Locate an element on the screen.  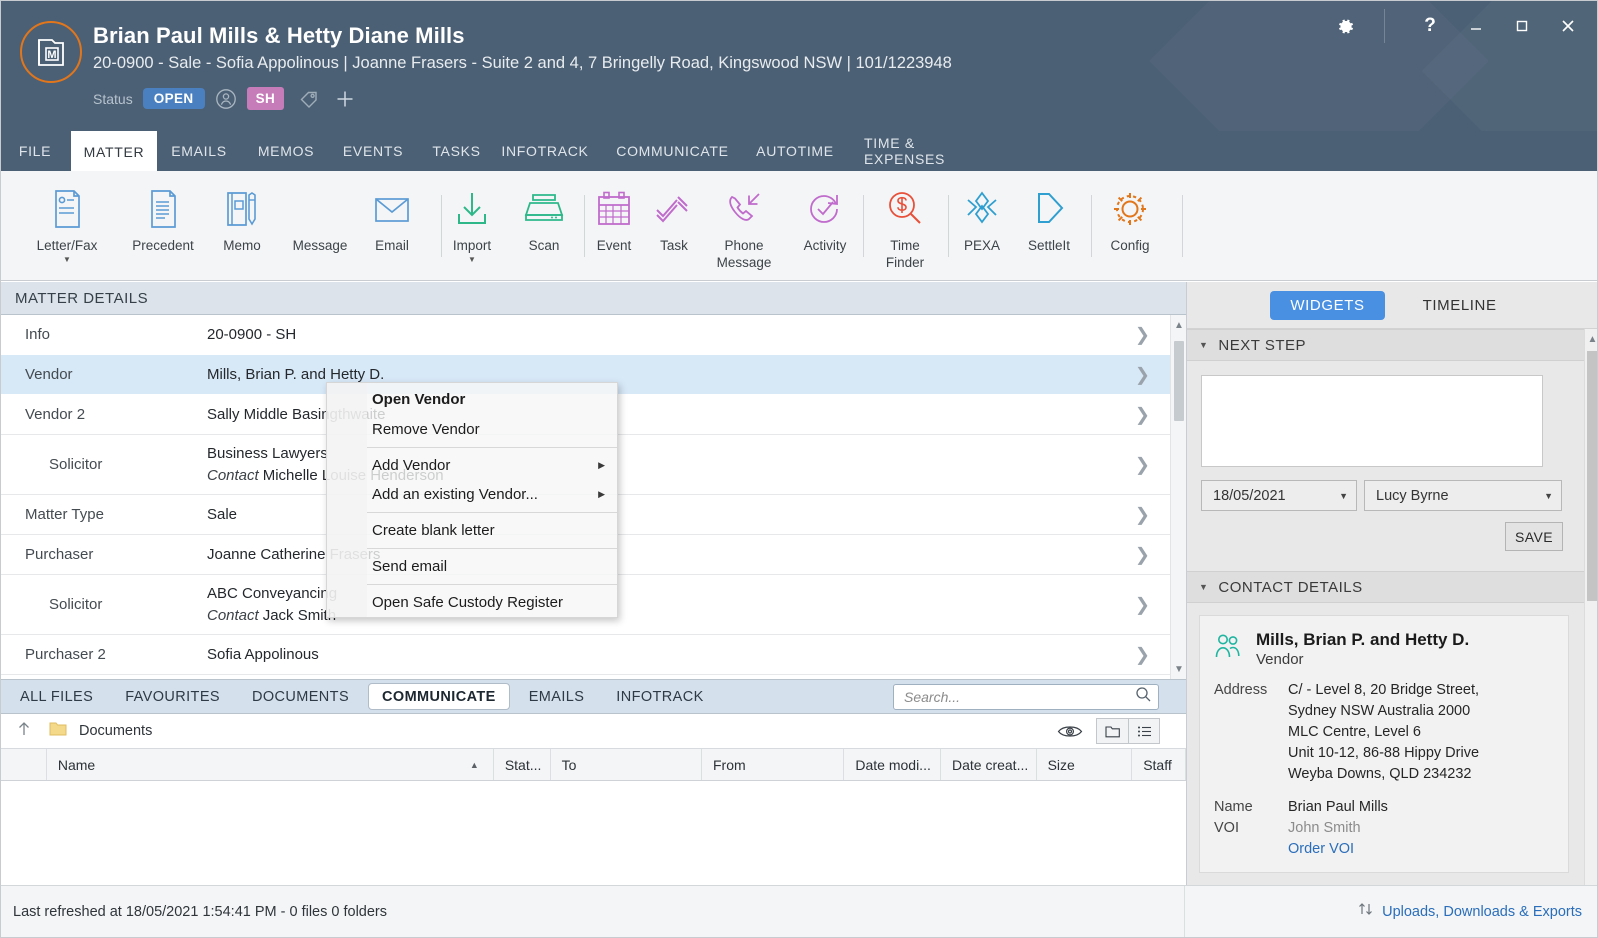
context-menu-item-add-vendor: Add Vendor ▶ is located at coordinates (472, 465).